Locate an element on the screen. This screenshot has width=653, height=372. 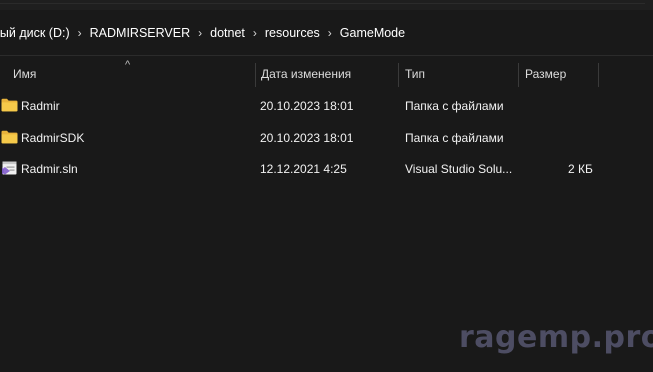
column-header-name: Имя is located at coordinates (24, 74).